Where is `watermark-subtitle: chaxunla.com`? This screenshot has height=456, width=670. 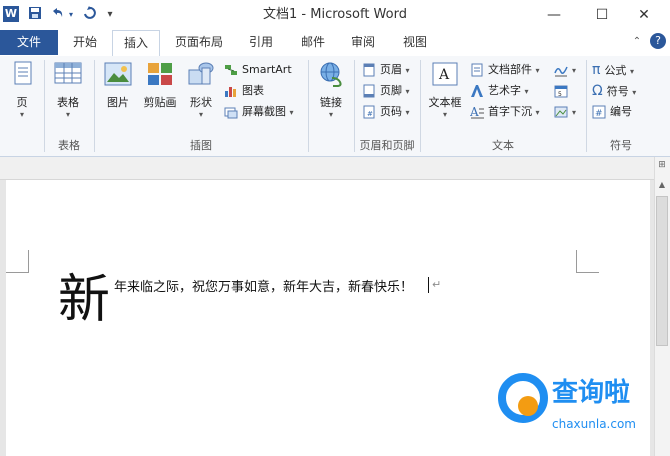
watermark-subtitle: chaxunla.com is located at coordinates (594, 424).